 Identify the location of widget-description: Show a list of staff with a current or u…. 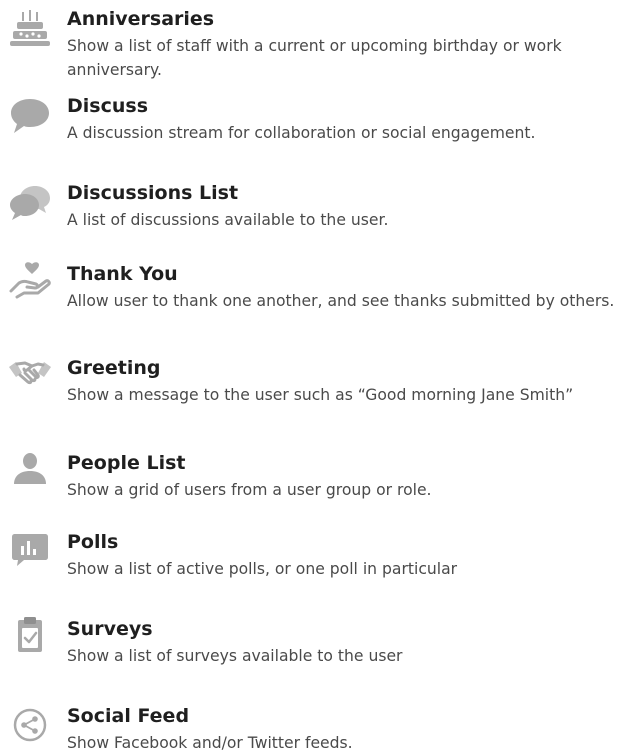
(314, 58).